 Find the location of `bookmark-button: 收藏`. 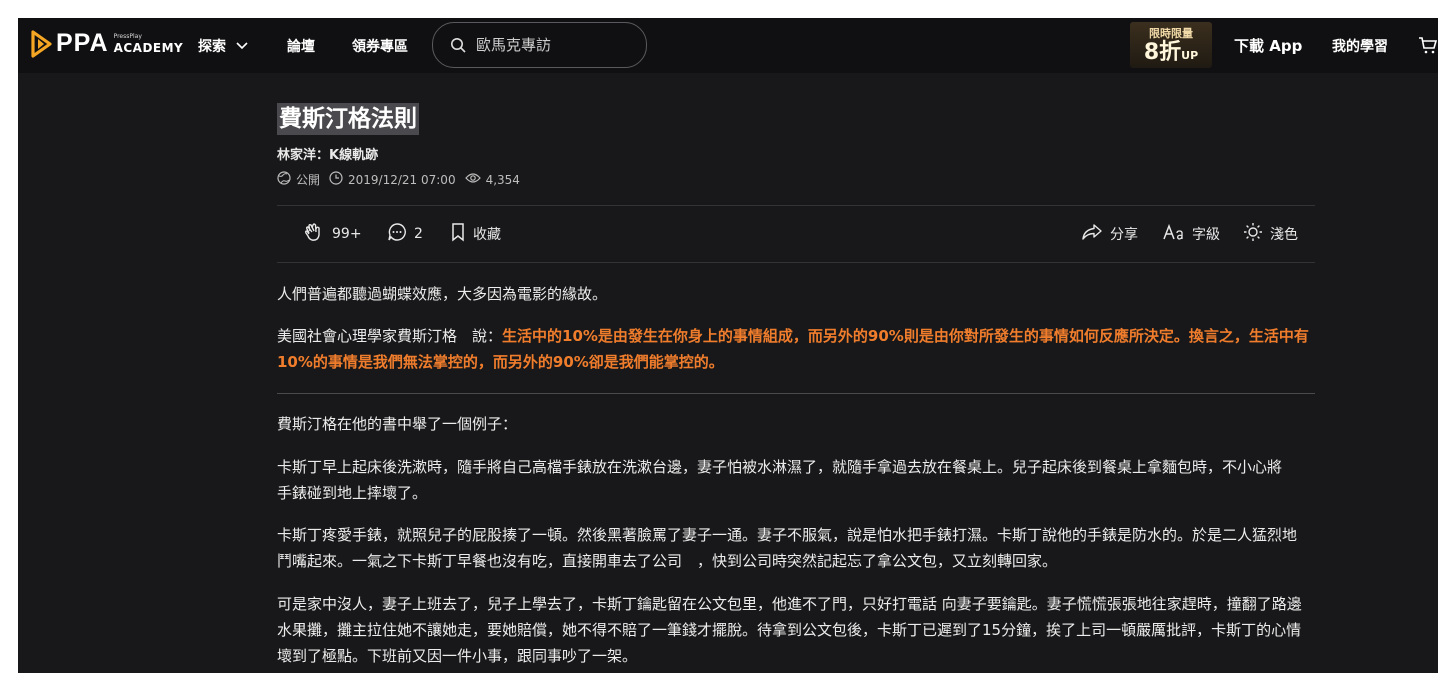

bookmark-button: 收藏 is located at coordinates (475, 234).